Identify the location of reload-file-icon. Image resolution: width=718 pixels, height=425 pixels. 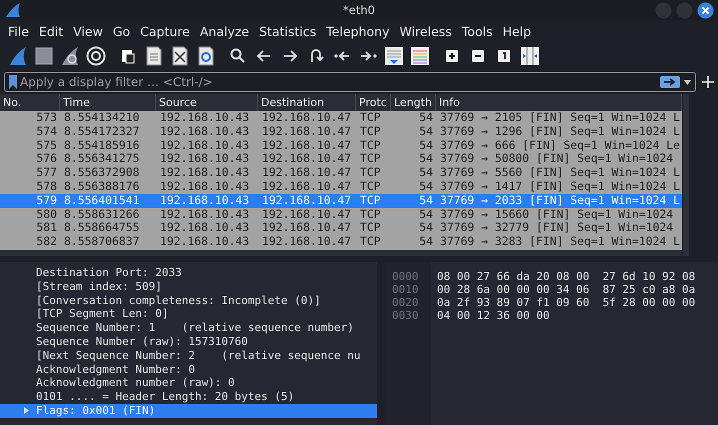
(206, 56).